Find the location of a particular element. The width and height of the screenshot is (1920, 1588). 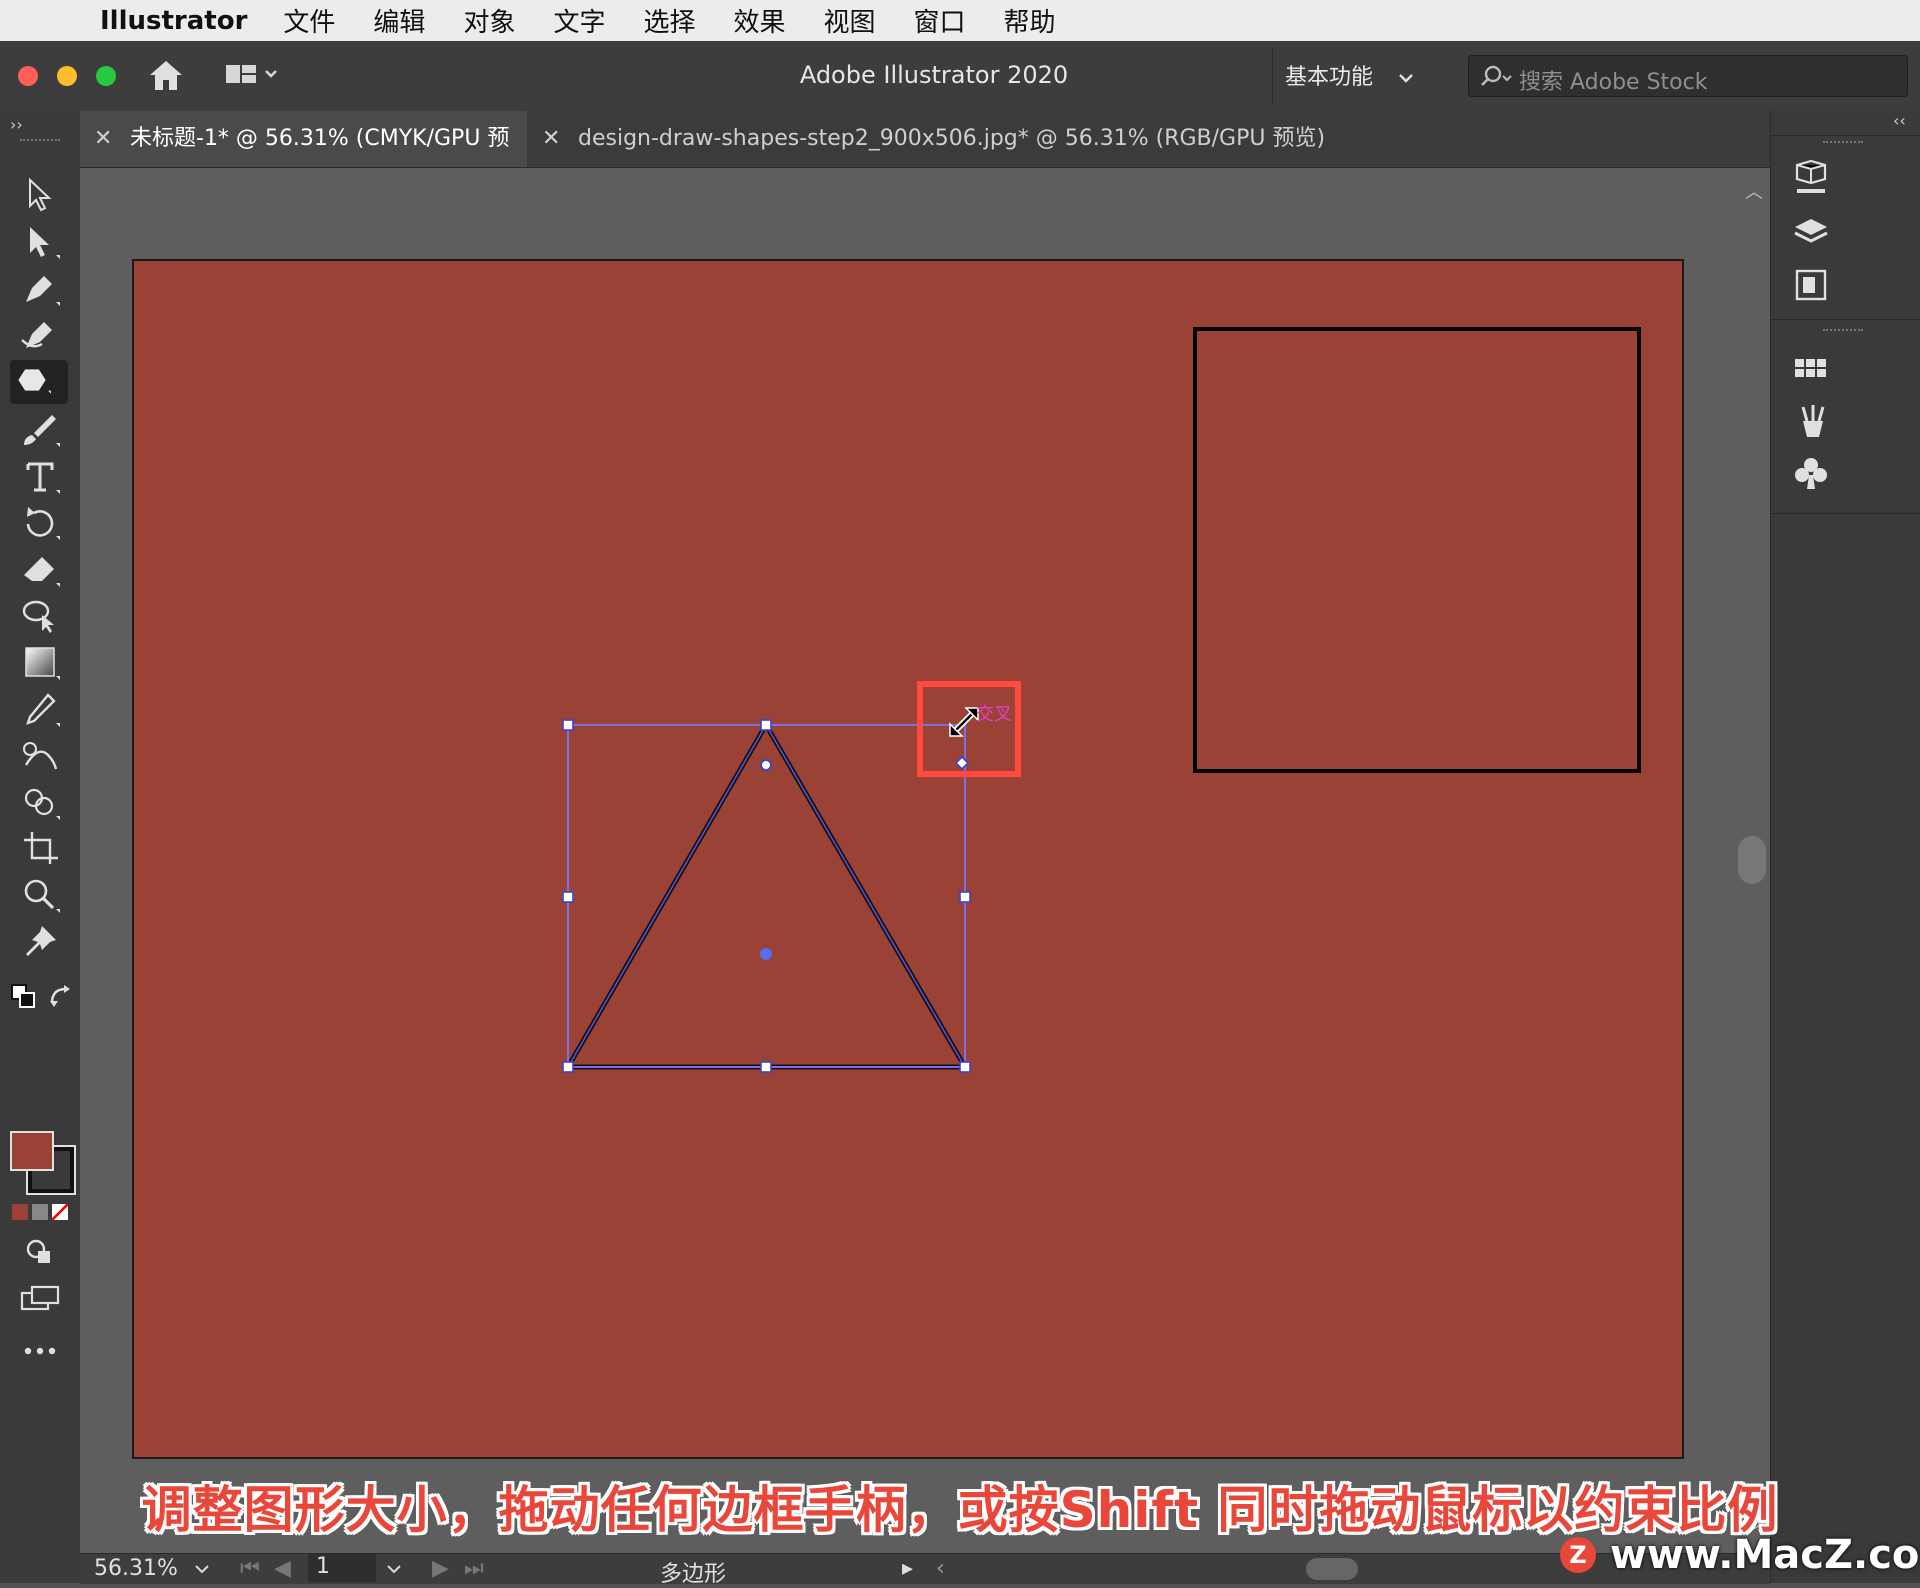

artboards-icon is located at coordinates (1813, 289).